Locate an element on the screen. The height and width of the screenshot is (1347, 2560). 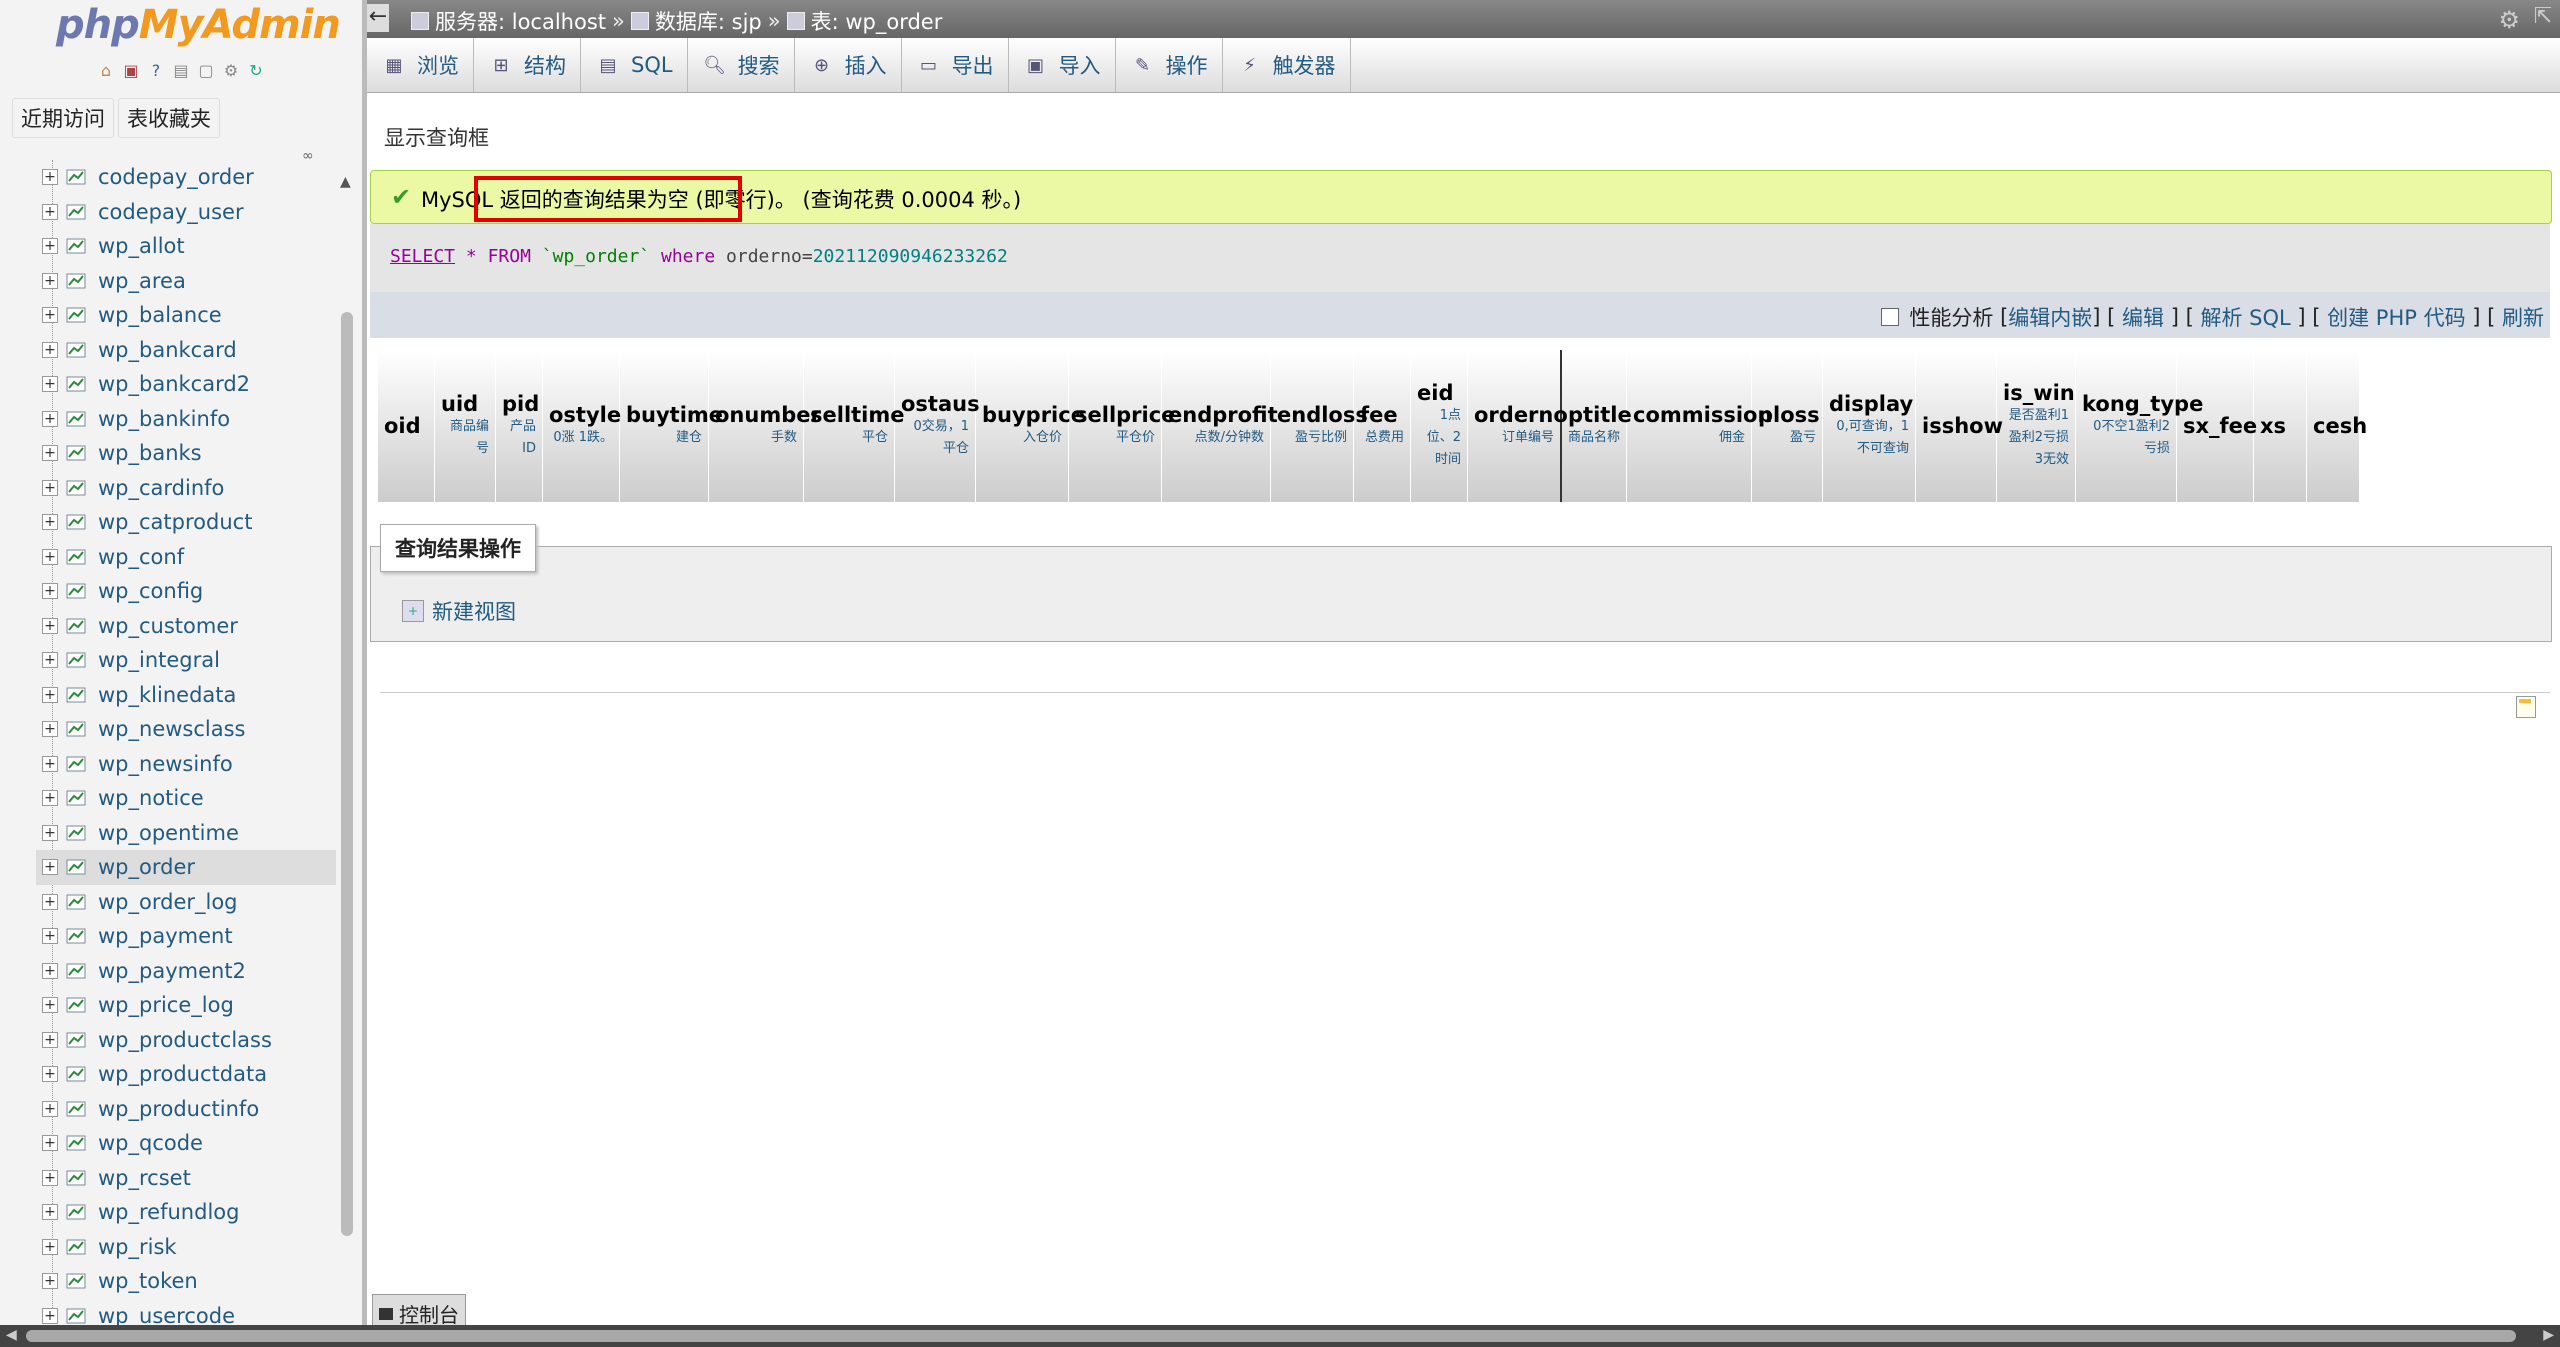
help-icon: ? is located at coordinates (156, 70).